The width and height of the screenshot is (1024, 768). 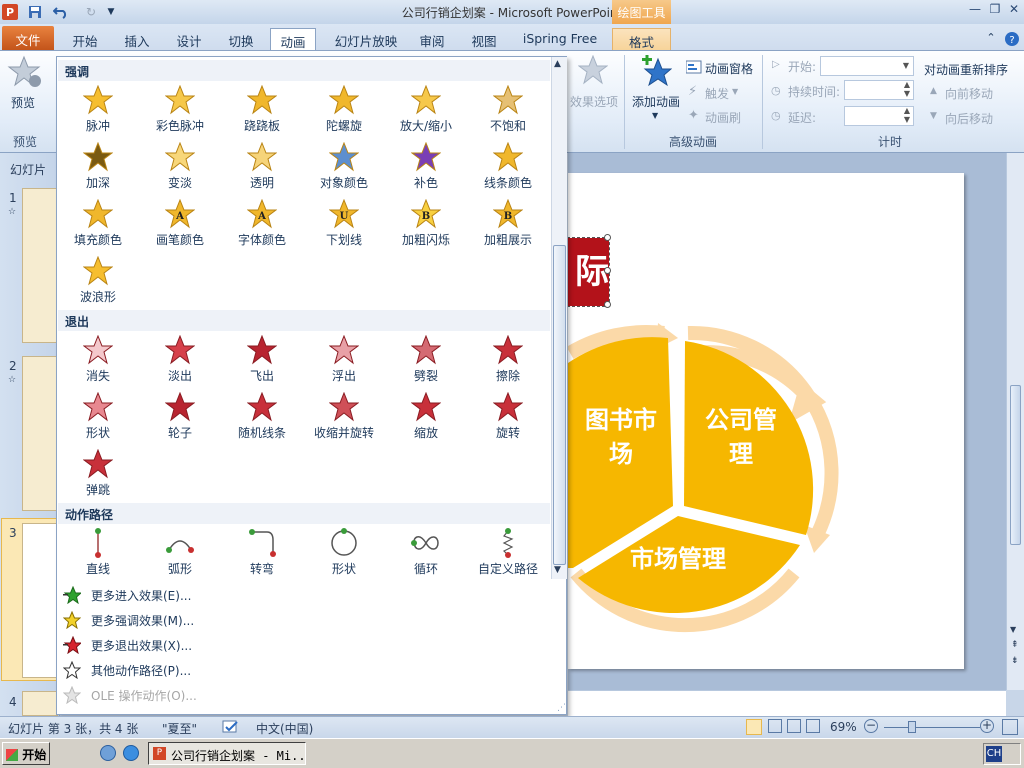 What do you see at coordinates (843, 727) in the screenshot?
I see `zoom-level: 69%` at bounding box center [843, 727].